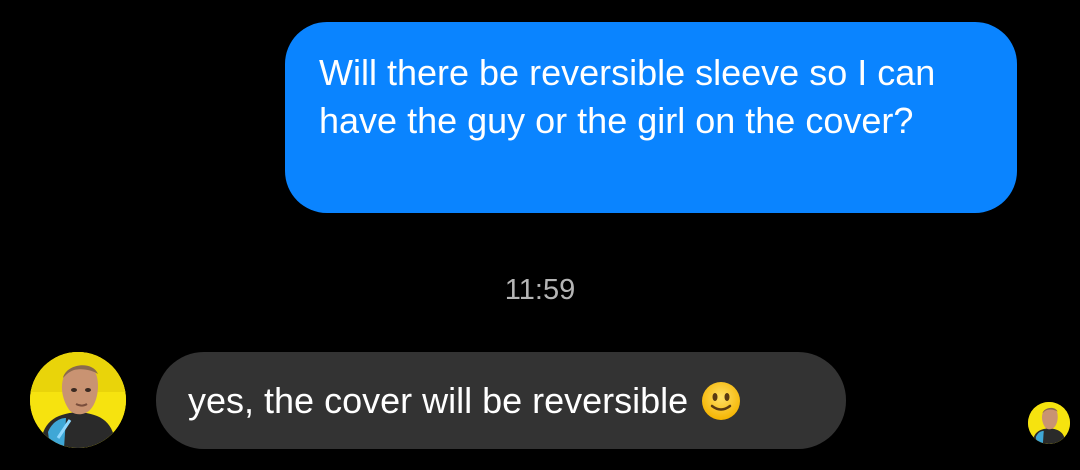 The width and height of the screenshot is (1080, 470). What do you see at coordinates (540, 290) in the screenshot?
I see `message-timestamp: 11:59` at bounding box center [540, 290].